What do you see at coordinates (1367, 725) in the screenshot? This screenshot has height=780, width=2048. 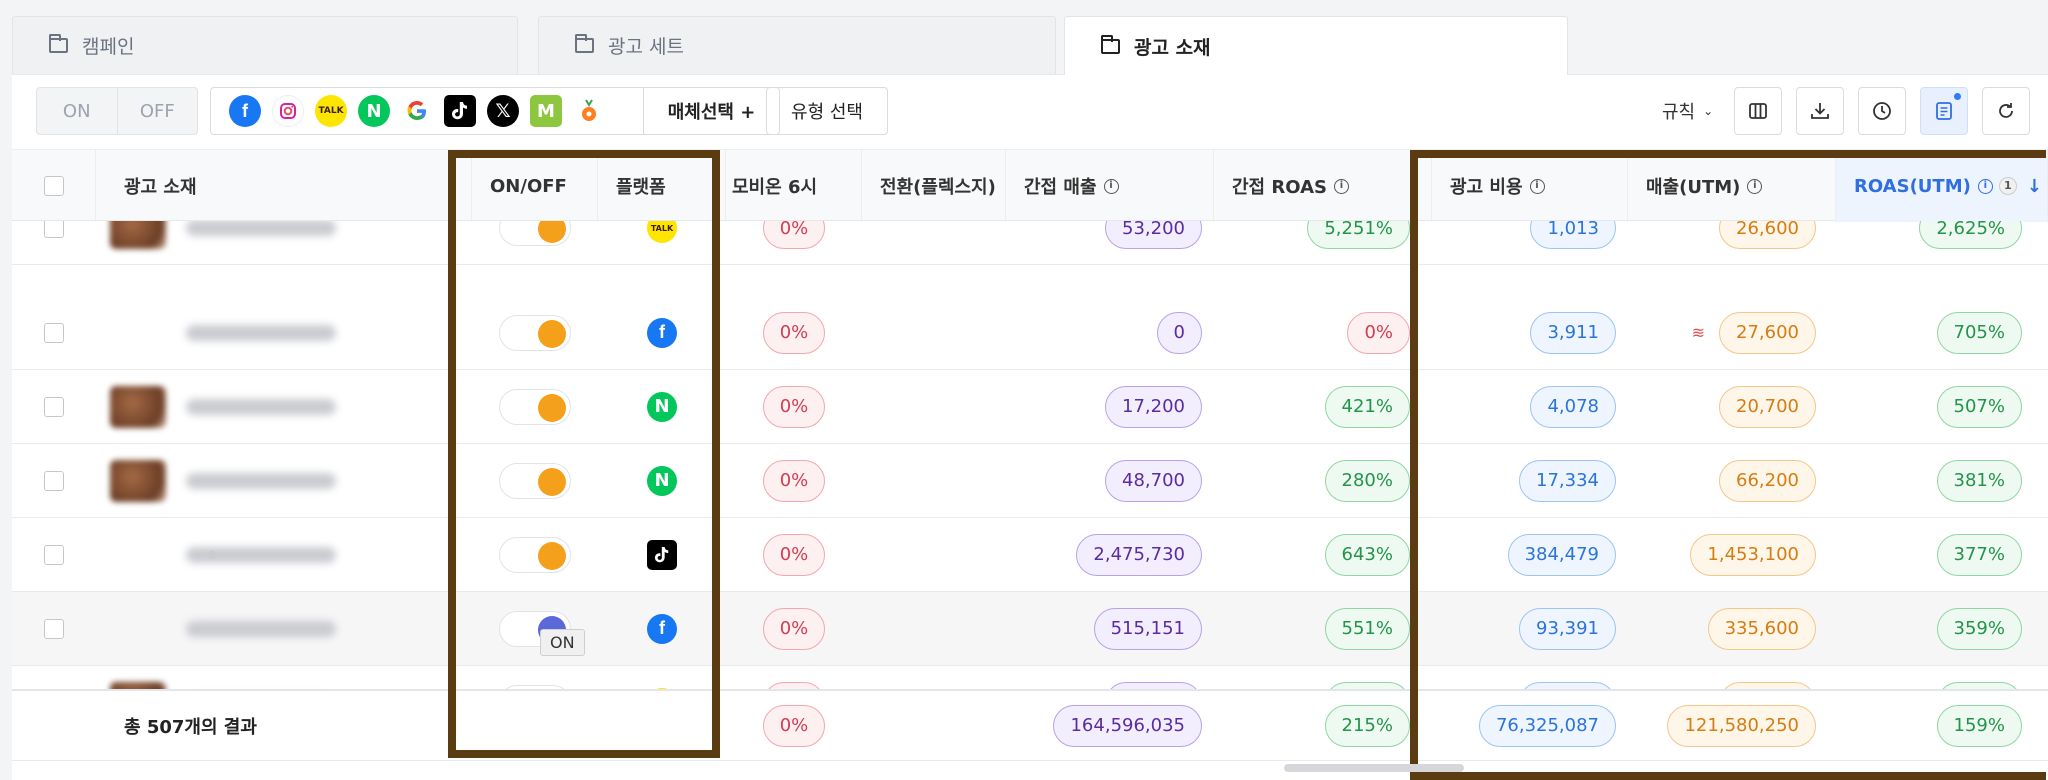 I see `footer-indirect-roas: 215%` at bounding box center [1367, 725].